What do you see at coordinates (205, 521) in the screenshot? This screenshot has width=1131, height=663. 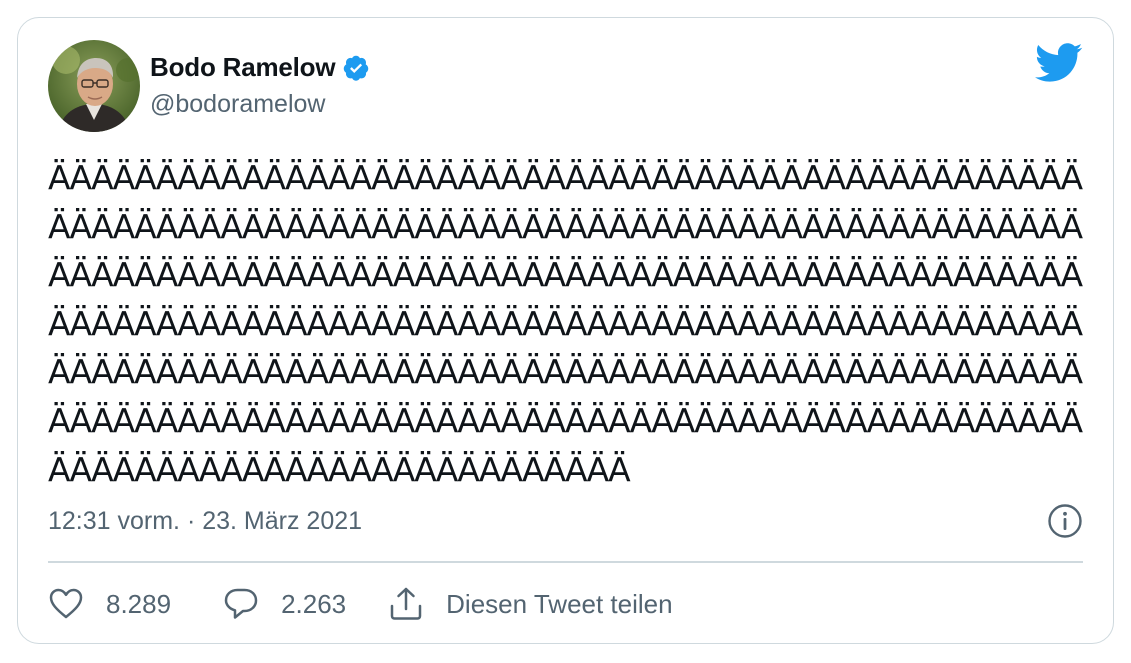 I see `tweet-timestamp: 12:31 vorm. · 23. März 2021` at bounding box center [205, 521].